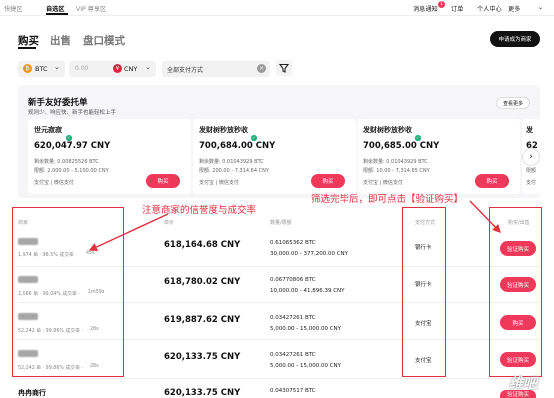  What do you see at coordinates (485, 217) in the screenshot?
I see `arrow-to-verify-button` at bounding box center [485, 217].